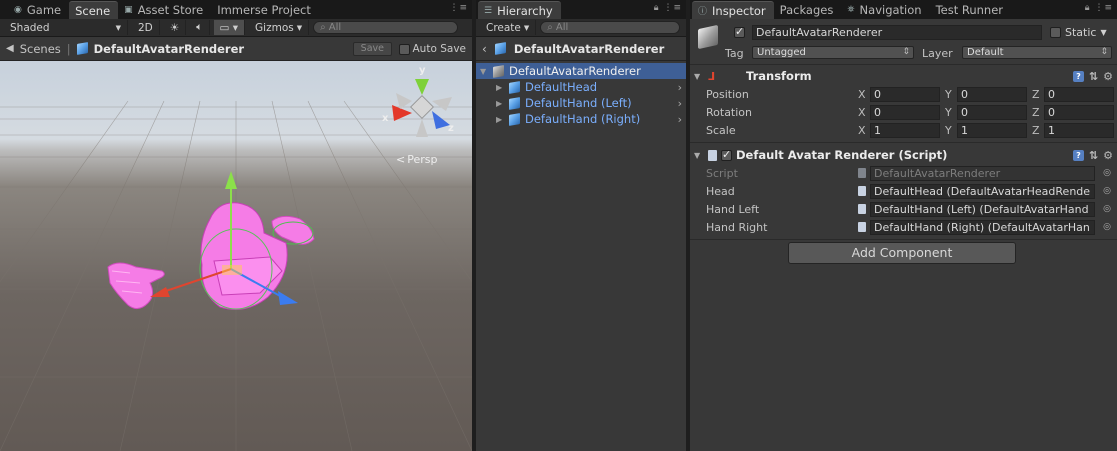 This screenshot has height=451, width=1117. What do you see at coordinates (897, 32) in the screenshot?
I see `object-name-field: DefaultAvatarRenderer` at bounding box center [897, 32].